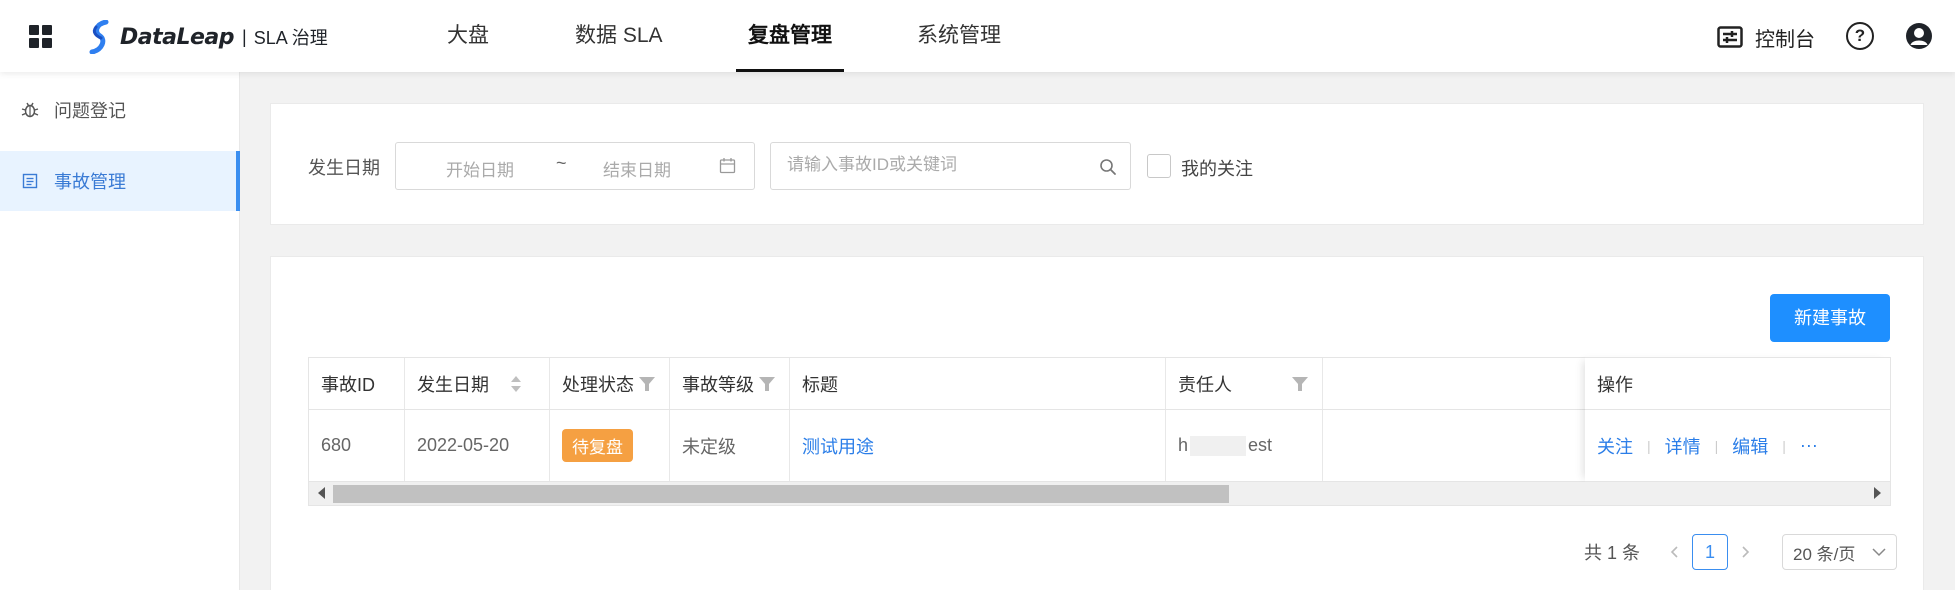 The image size is (1955, 590). What do you see at coordinates (99, 37) in the screenshot?
I see `dataleap-logo-icon` at bounding box center [99, 37].